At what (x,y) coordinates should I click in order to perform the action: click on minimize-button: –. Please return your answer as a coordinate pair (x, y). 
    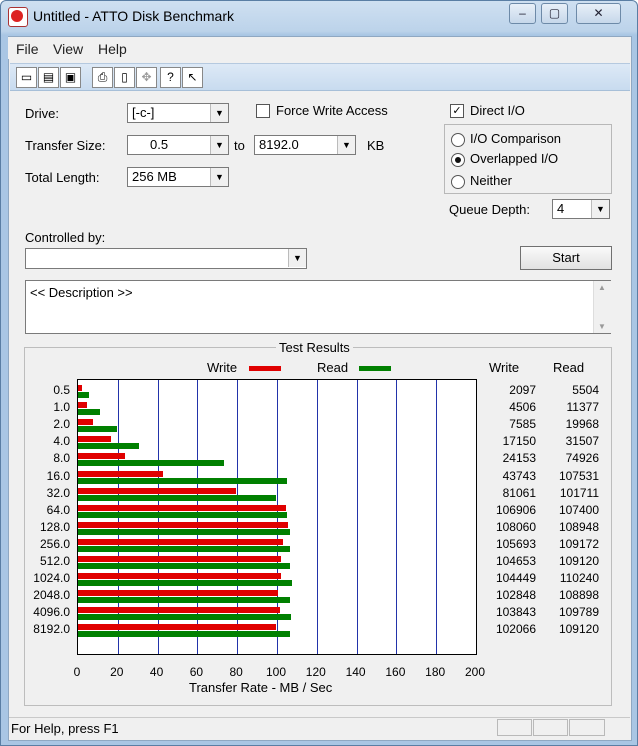
    Looking at the image, I should click on (522, 13).